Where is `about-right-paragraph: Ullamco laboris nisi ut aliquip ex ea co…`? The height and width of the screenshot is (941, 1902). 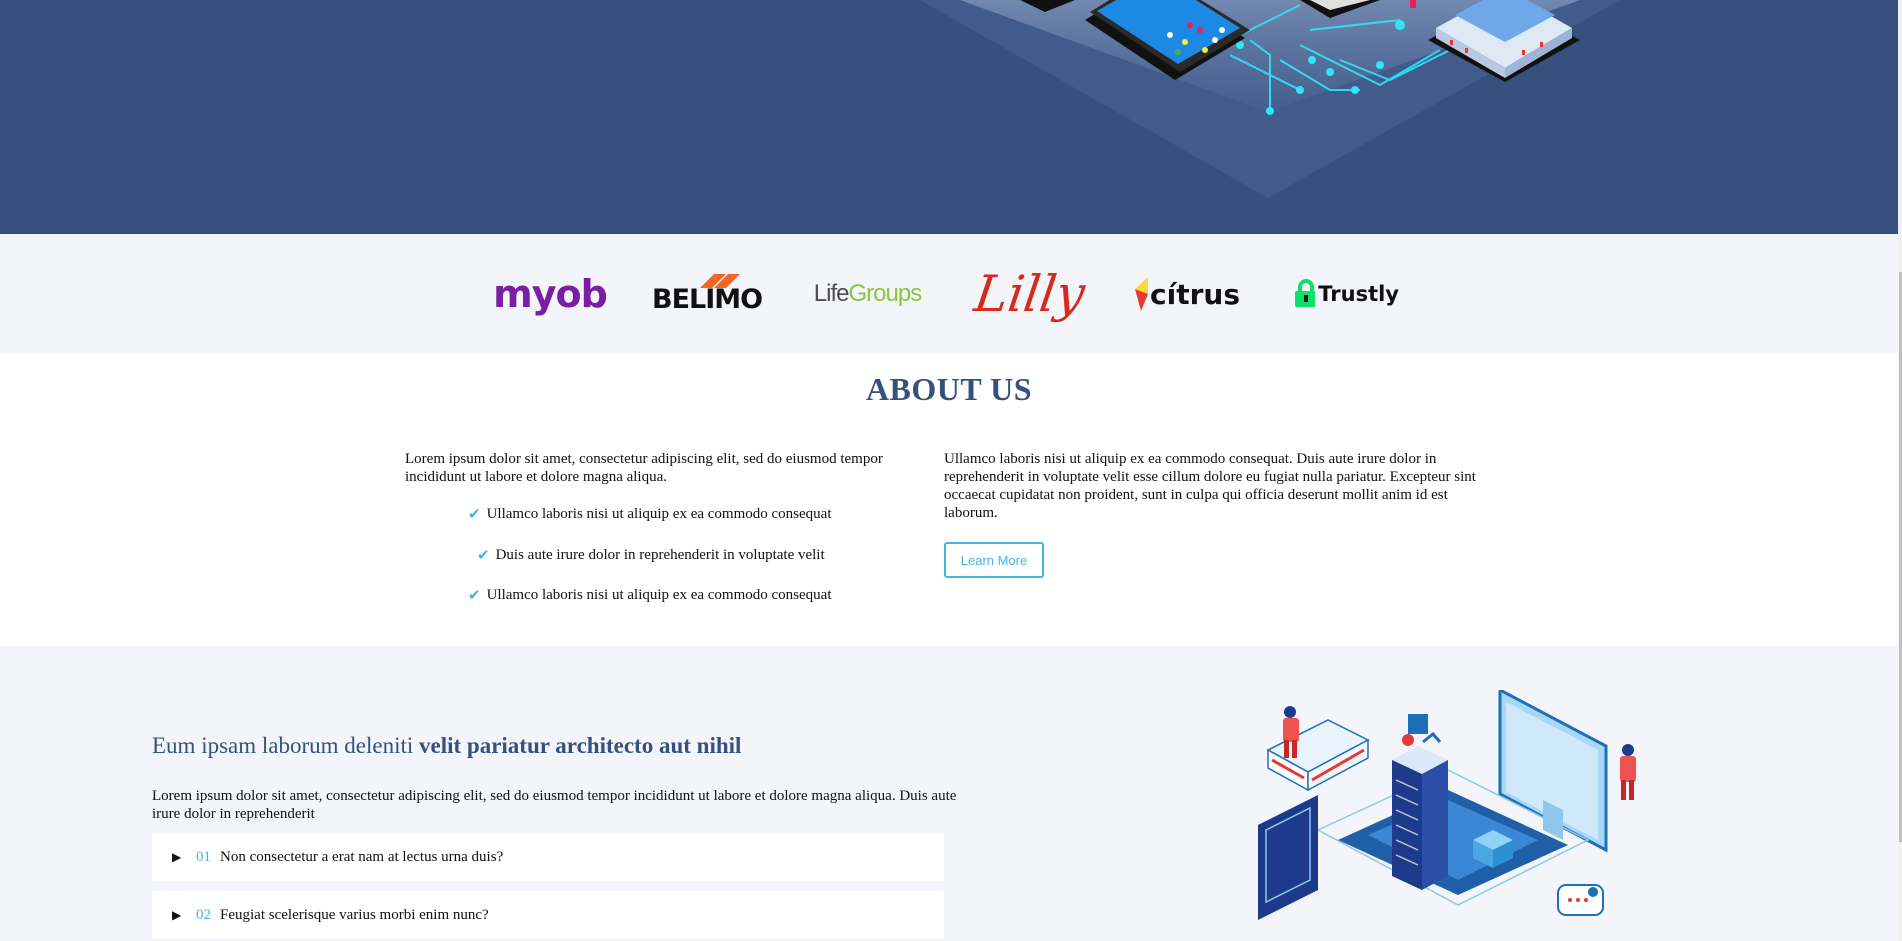 about-right-paragraph: Ullamco laboris nisi ut aliquip ex ea co… is located at coordinates (1210, 486).